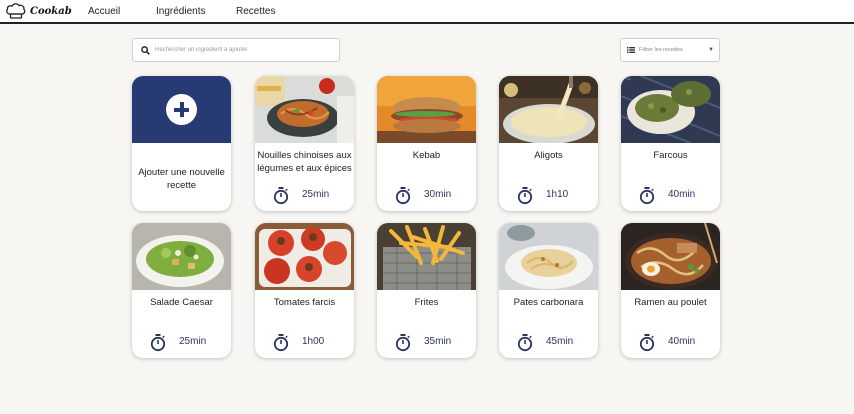  I want to click on recipe-image-noodles, so click(304, 109).